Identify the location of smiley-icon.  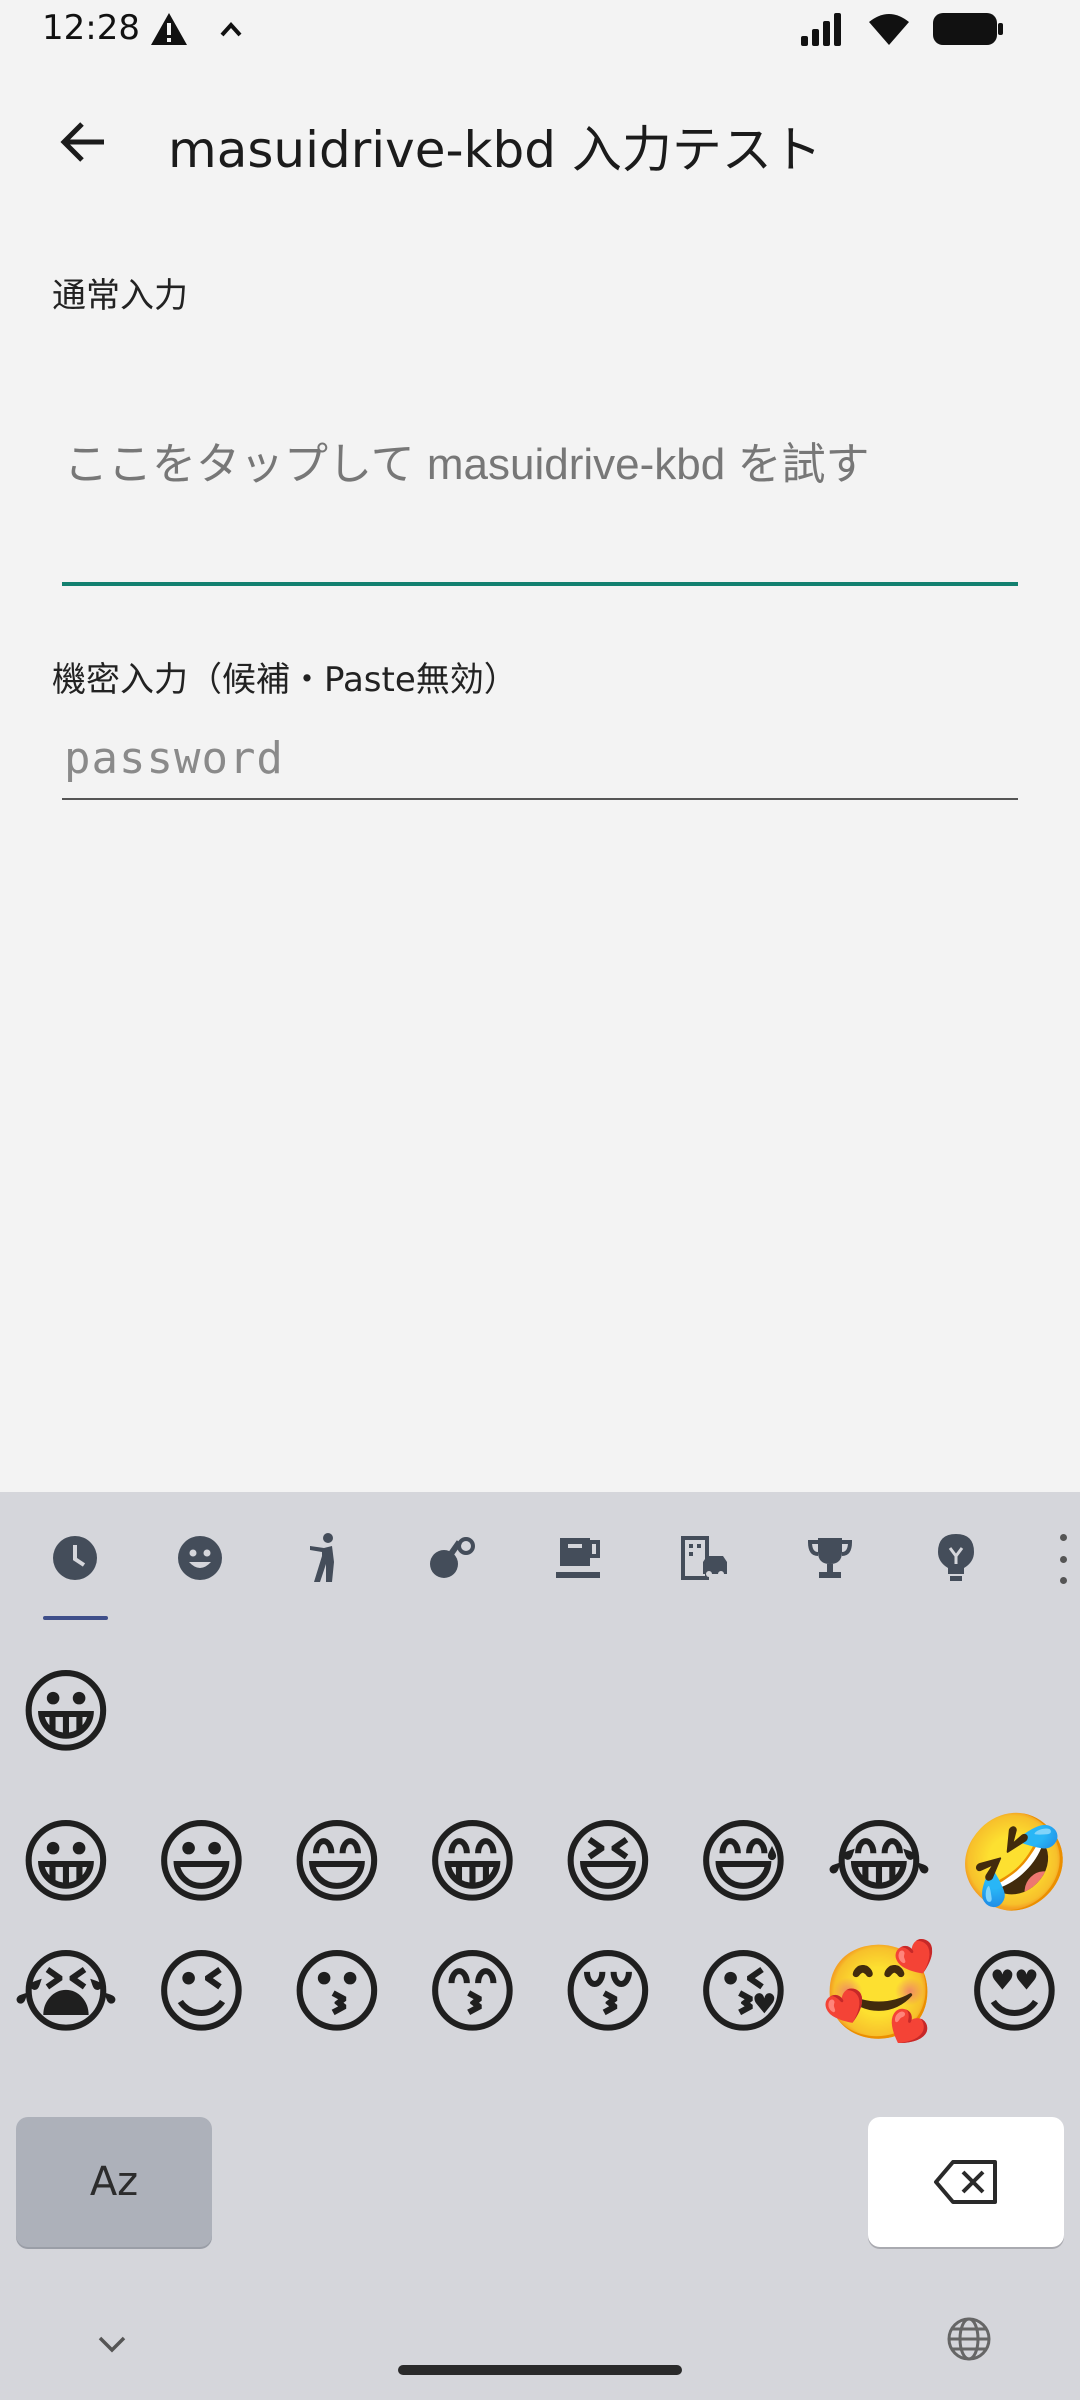
(200, 1558).